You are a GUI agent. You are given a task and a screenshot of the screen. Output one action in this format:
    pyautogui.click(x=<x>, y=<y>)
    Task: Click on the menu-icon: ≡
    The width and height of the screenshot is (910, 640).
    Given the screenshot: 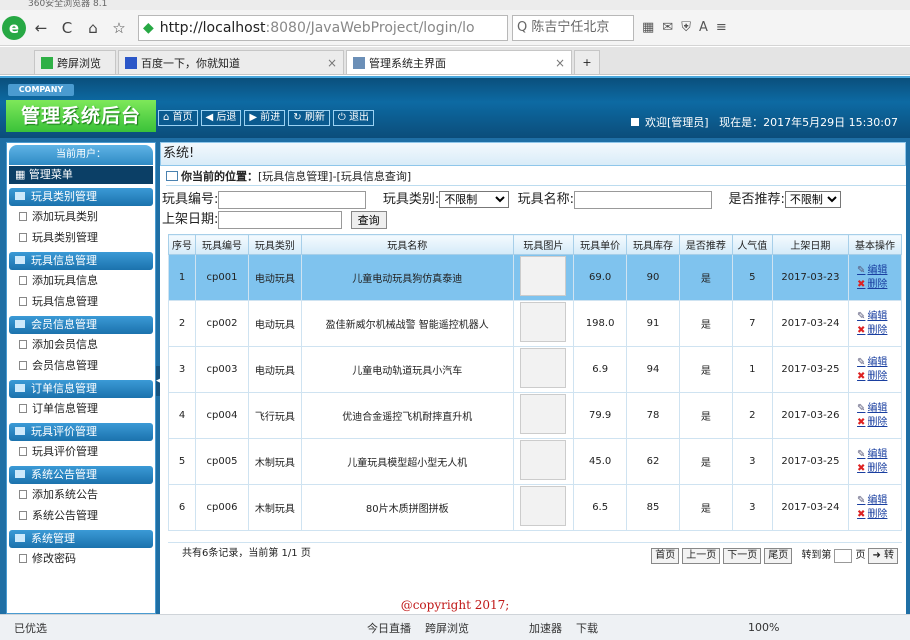 What is the action you would take?
    pyautogui.click(x=721, y=27)
    